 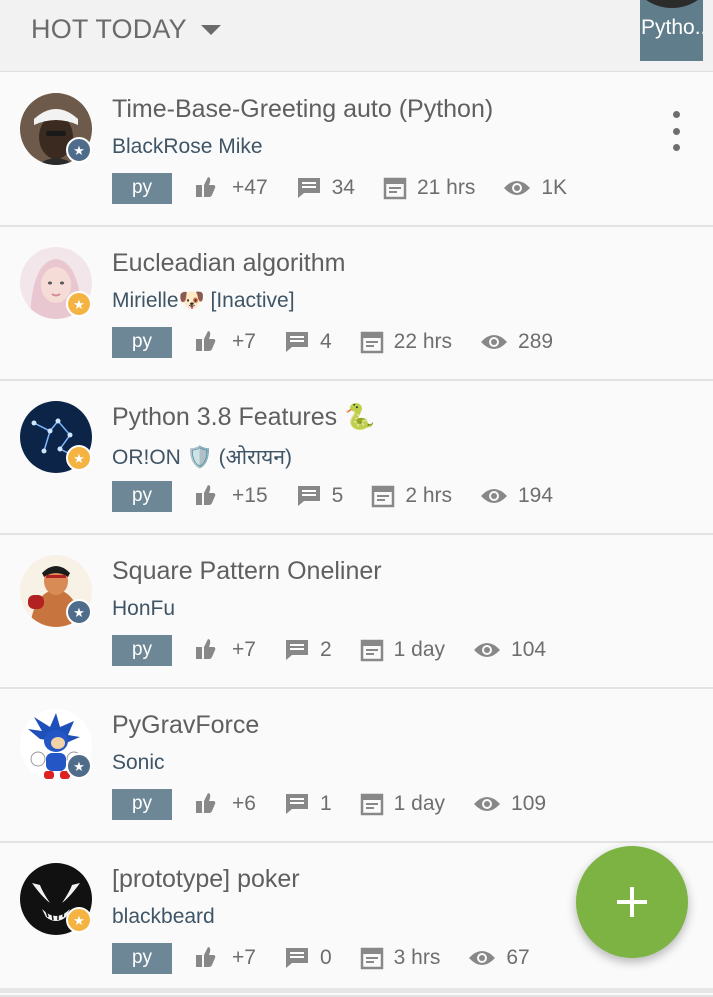 I want to click on views-stat: 289, so click(x=516, y=342).